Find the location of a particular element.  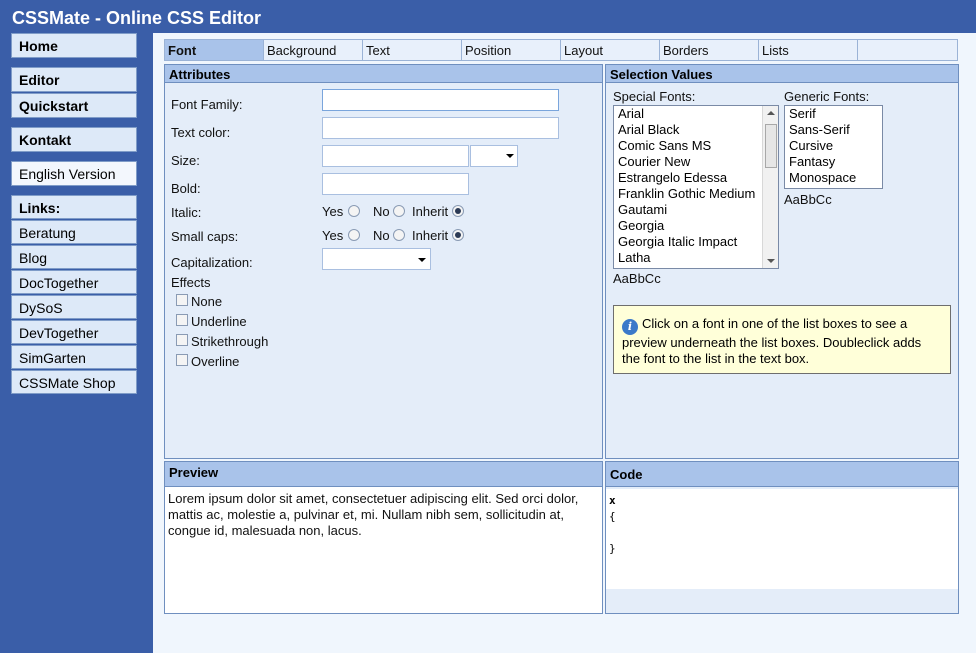

small-caps-no-radio is located at coordinates (399, 235).